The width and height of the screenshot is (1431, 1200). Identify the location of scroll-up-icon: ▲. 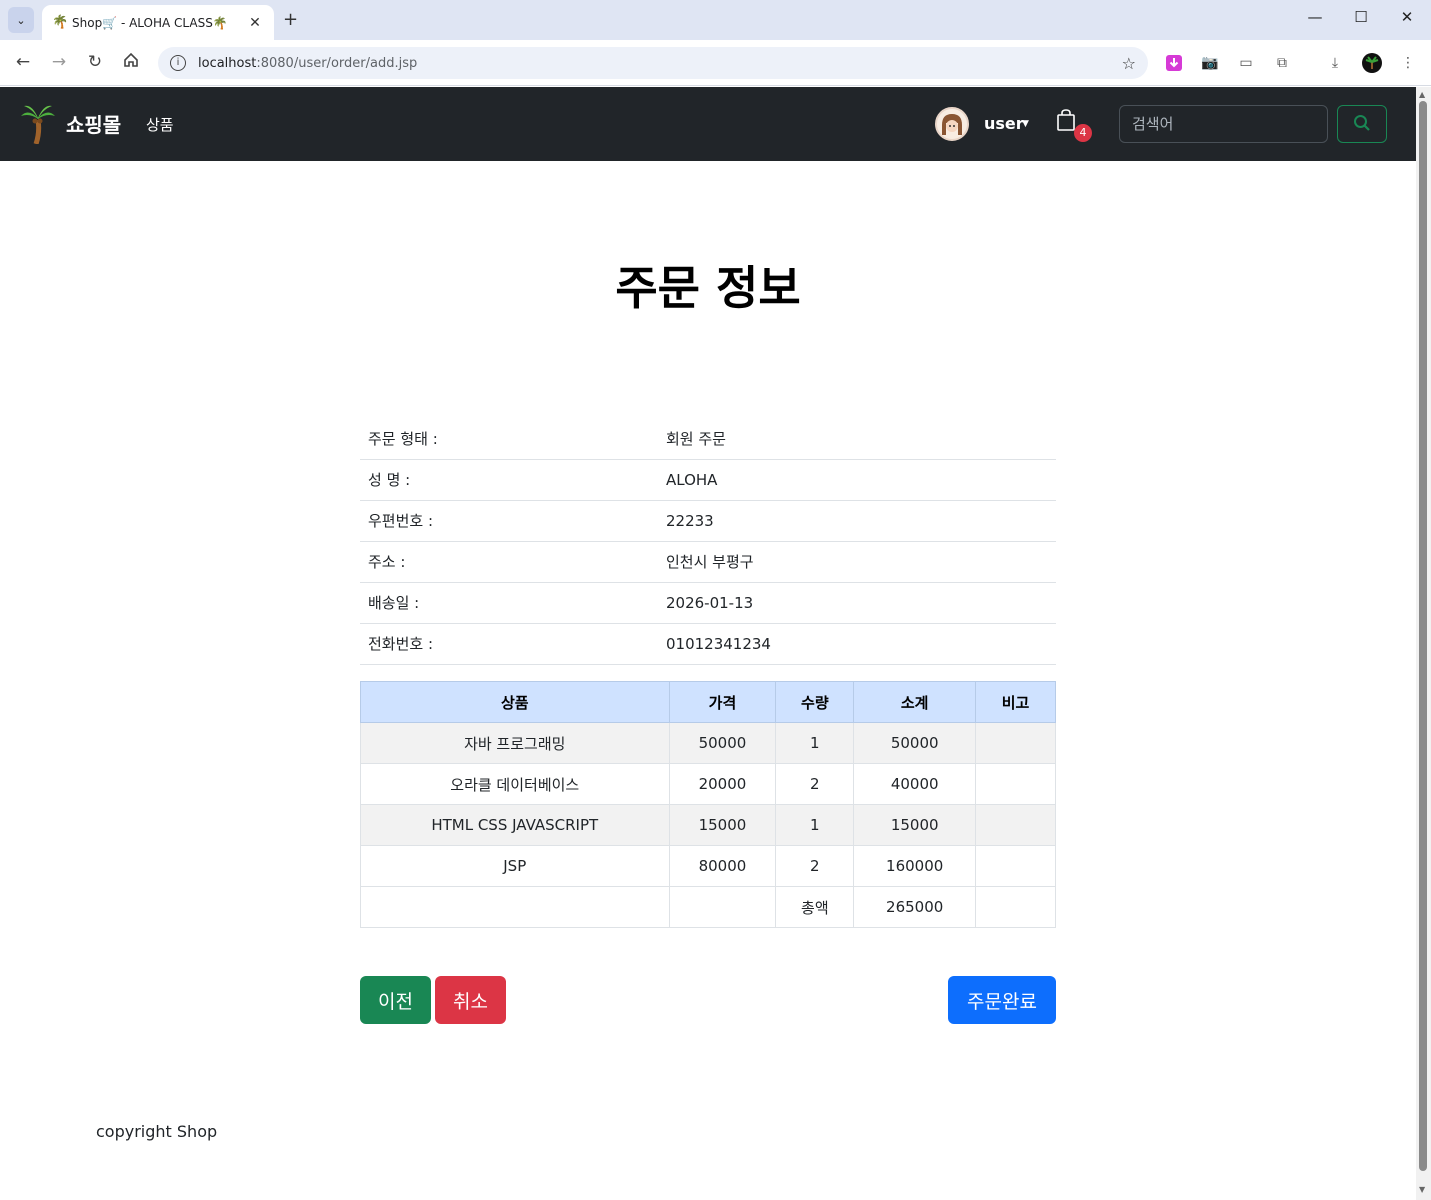
(1422, 94).